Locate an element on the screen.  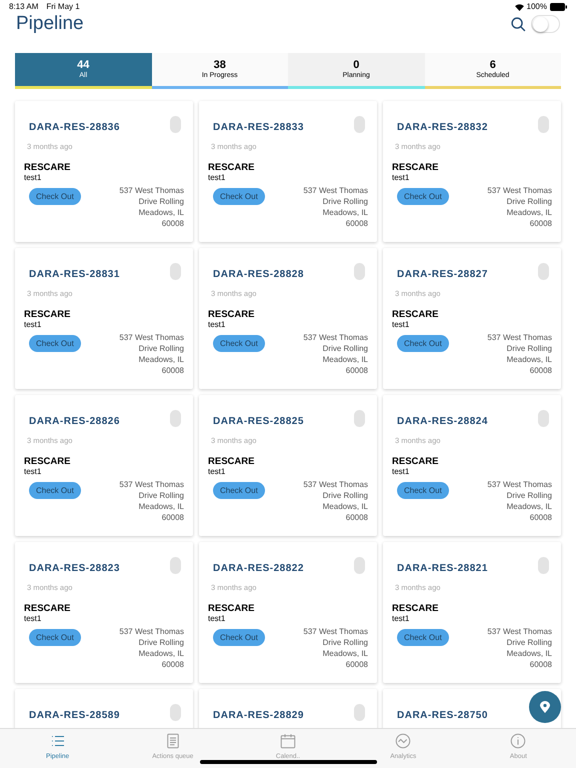
ticket-id: DARA-RES-28829 is located at coordinates (258, 716).